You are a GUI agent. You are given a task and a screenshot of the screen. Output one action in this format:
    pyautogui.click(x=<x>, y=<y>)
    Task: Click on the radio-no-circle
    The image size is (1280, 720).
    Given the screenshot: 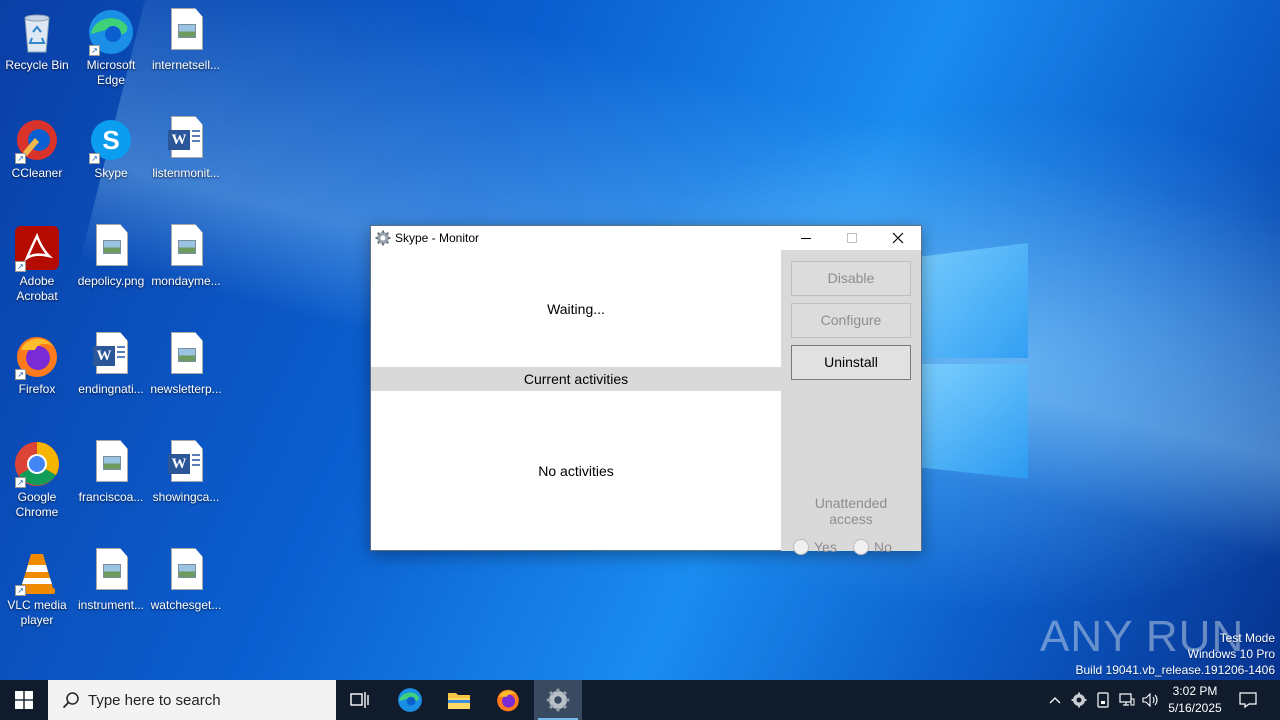 What is the action you would take?
    pyautogui.click(x=861, y=547)
    